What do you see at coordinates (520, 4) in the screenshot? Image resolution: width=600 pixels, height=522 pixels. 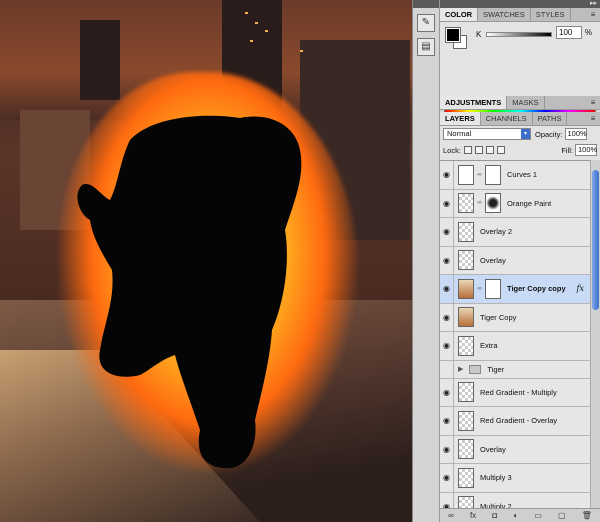 I see `panel-collapse-strip: ▸▸` at bounding box center [520, 4].